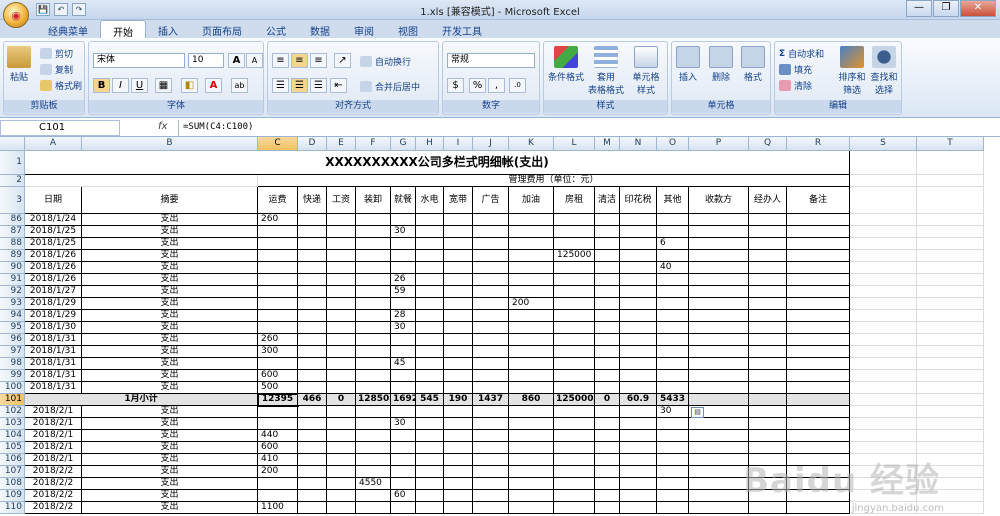  I want to click on amount-cell: 45, so click(403, 364).